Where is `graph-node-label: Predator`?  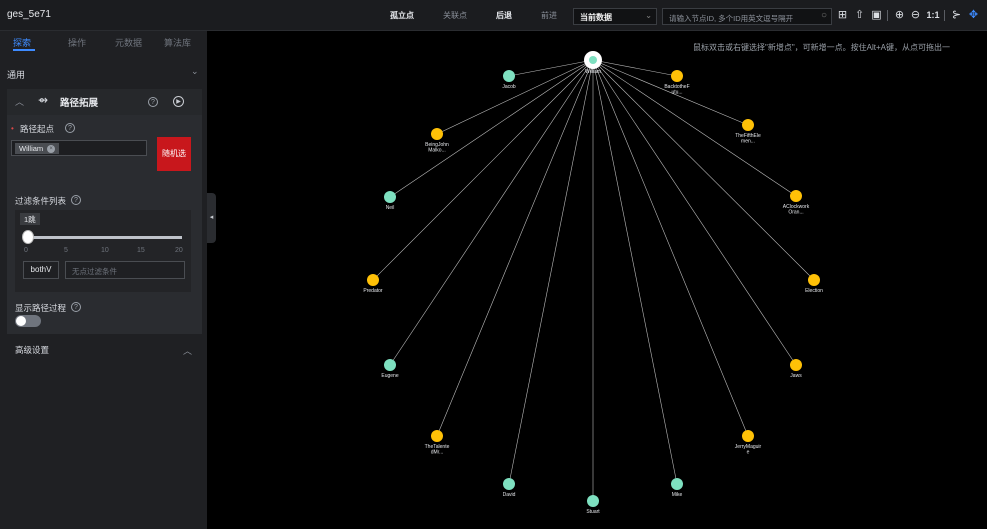
graph-node-label: Predator is located at coordinates (373, 291).